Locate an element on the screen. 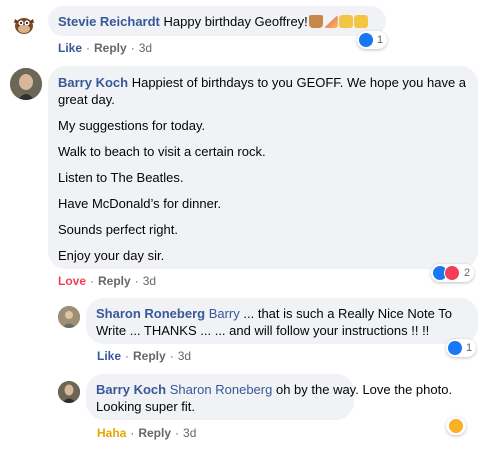 This screenshot has width=480, height=453. reply-text: Looking super fit. is located at coordinates (146, 406).